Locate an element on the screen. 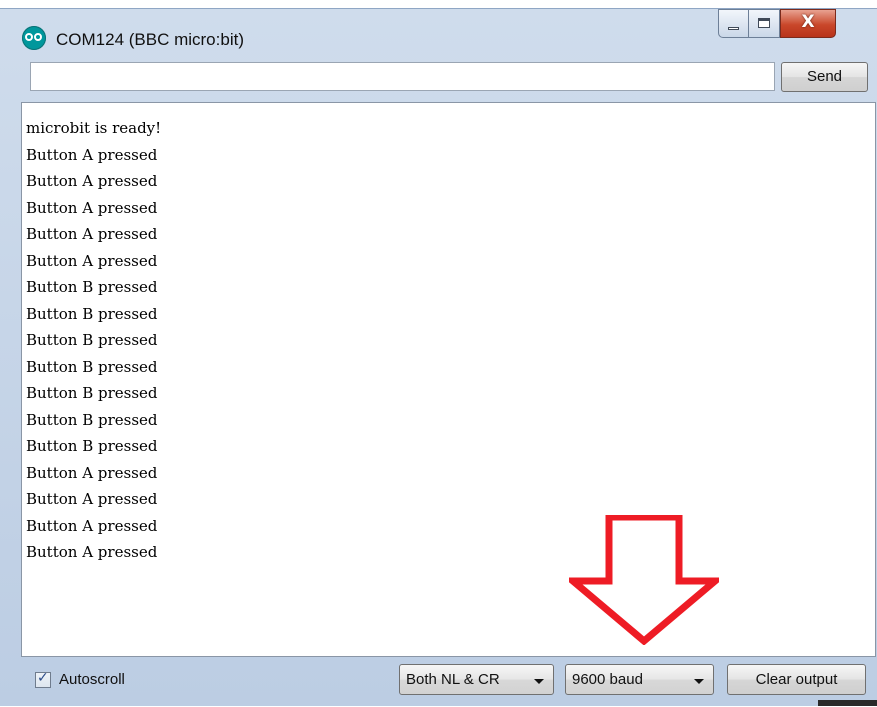  baud-rate-select: 9600 baud is located at coordinates (639, 679).